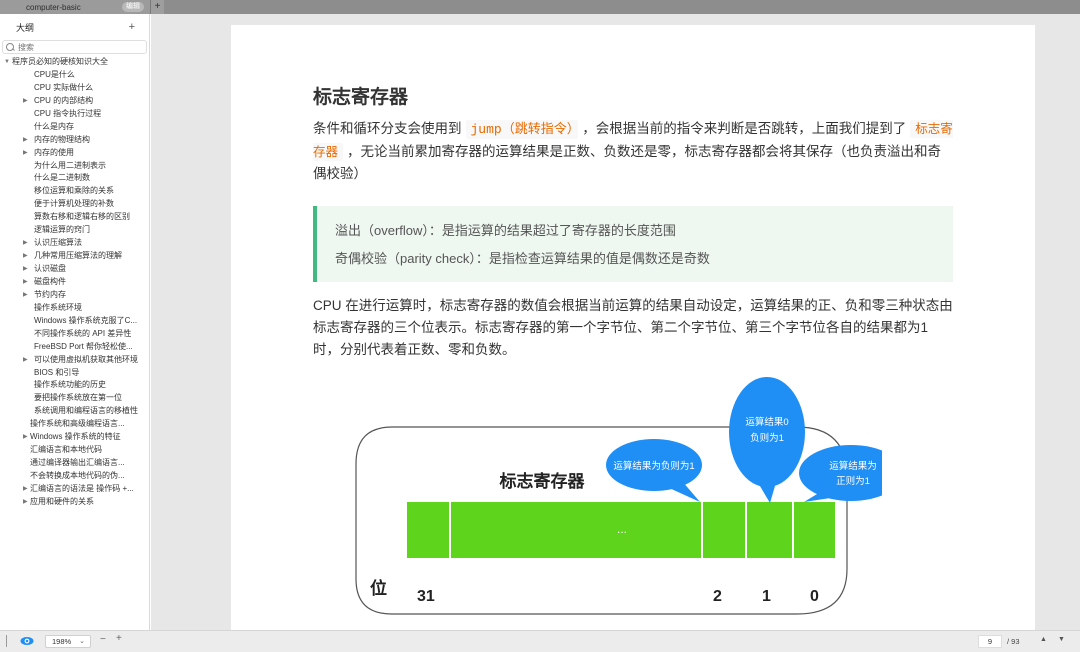  I want to click on outline-item: 汇编语言和本地代码, so click(74, 450).